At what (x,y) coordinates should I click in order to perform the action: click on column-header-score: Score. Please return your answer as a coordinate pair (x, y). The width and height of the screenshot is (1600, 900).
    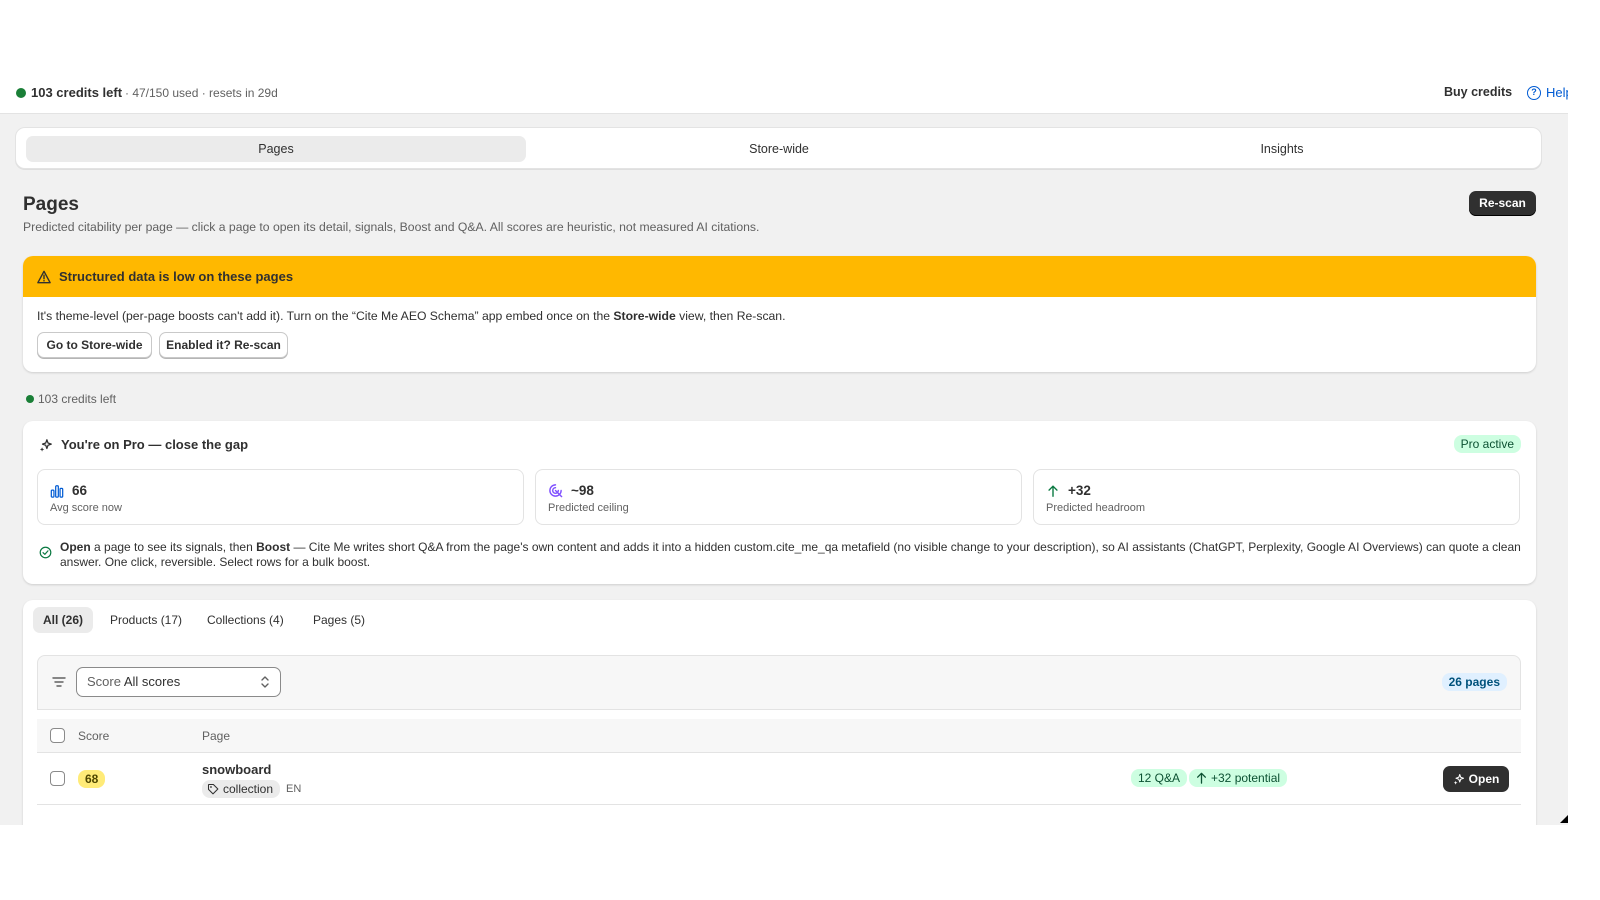
    Looking at the image, I should click on (93, 736).